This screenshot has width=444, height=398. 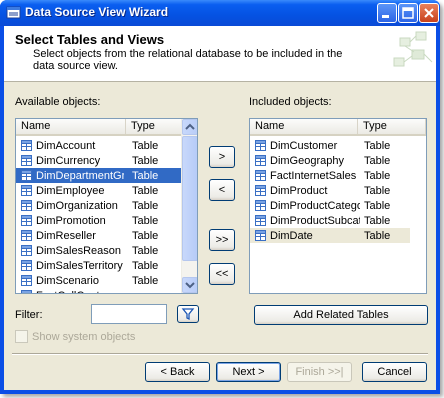 I want to click on list-item: DimGeography Table, so click(x=330, y=160).